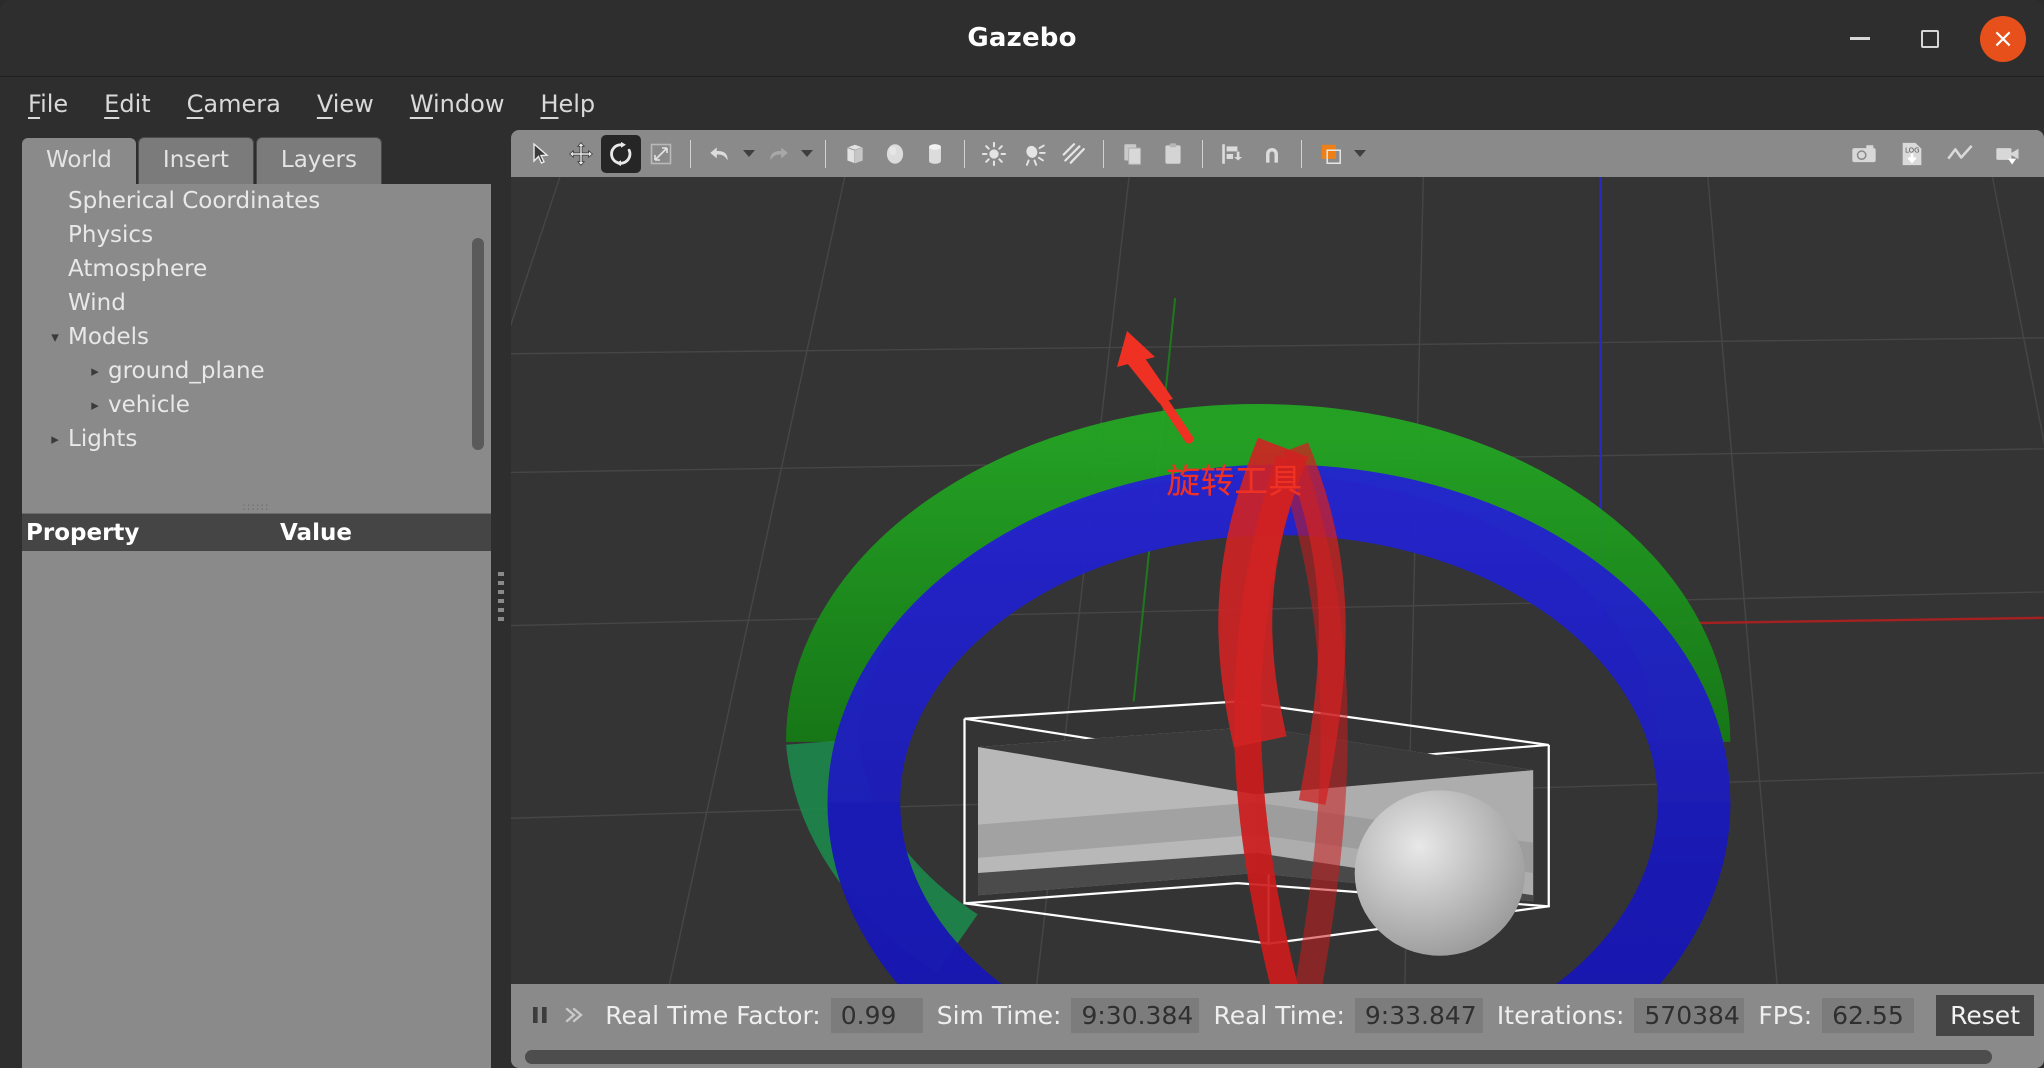 The width and height of the screenshot is (2044, 1068). I want to click on undo-icon, so click(720, 154).